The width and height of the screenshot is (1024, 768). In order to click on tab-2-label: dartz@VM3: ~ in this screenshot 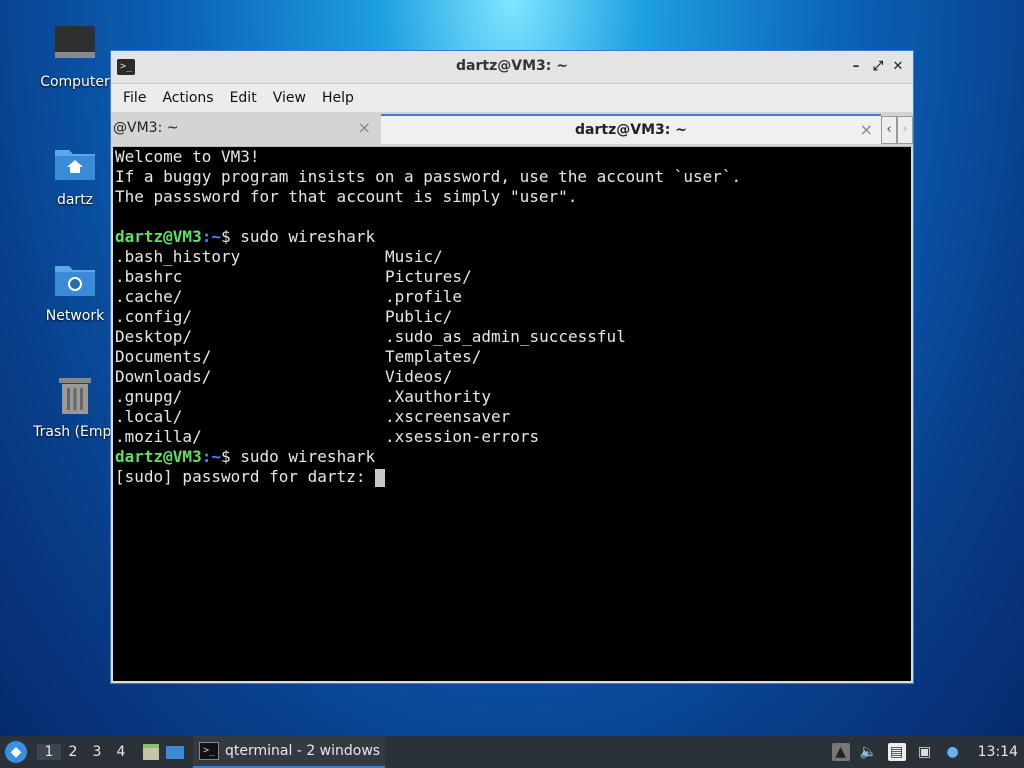, I will do `click(631, 130)`.